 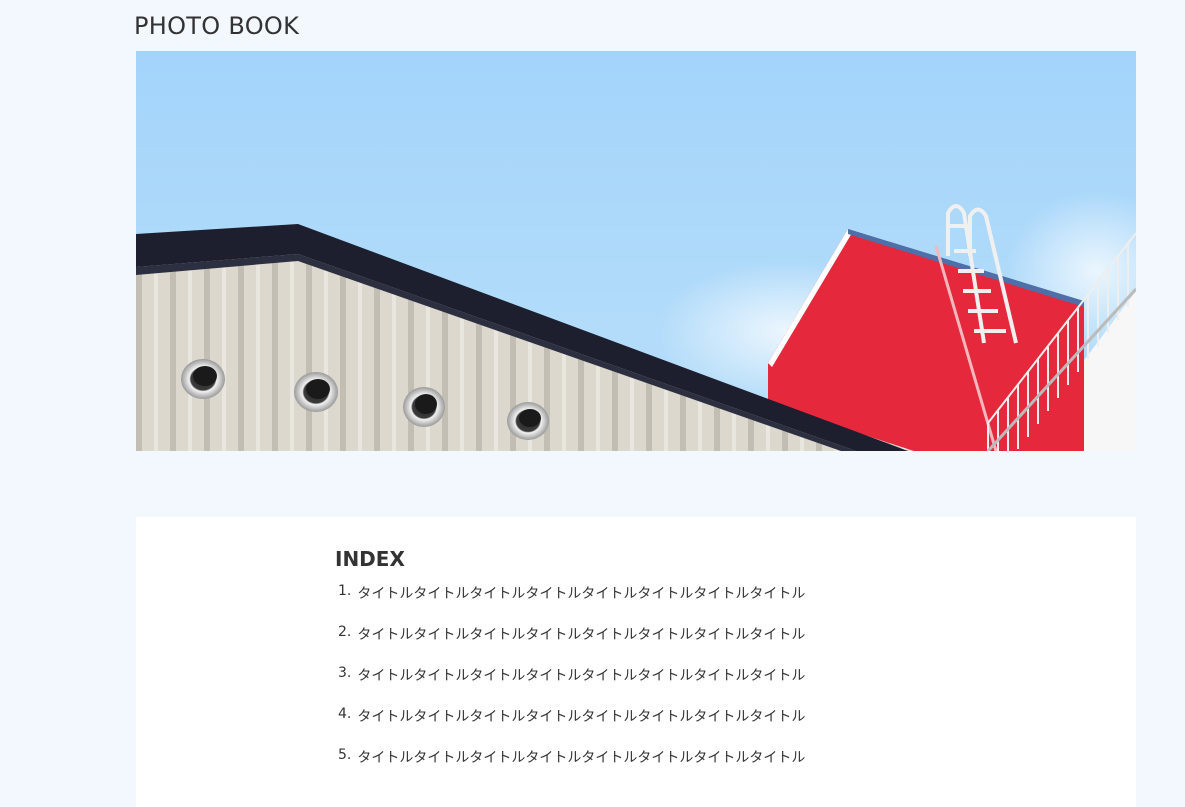 I want to click on list-number: 3., so click(x=345, y=673).